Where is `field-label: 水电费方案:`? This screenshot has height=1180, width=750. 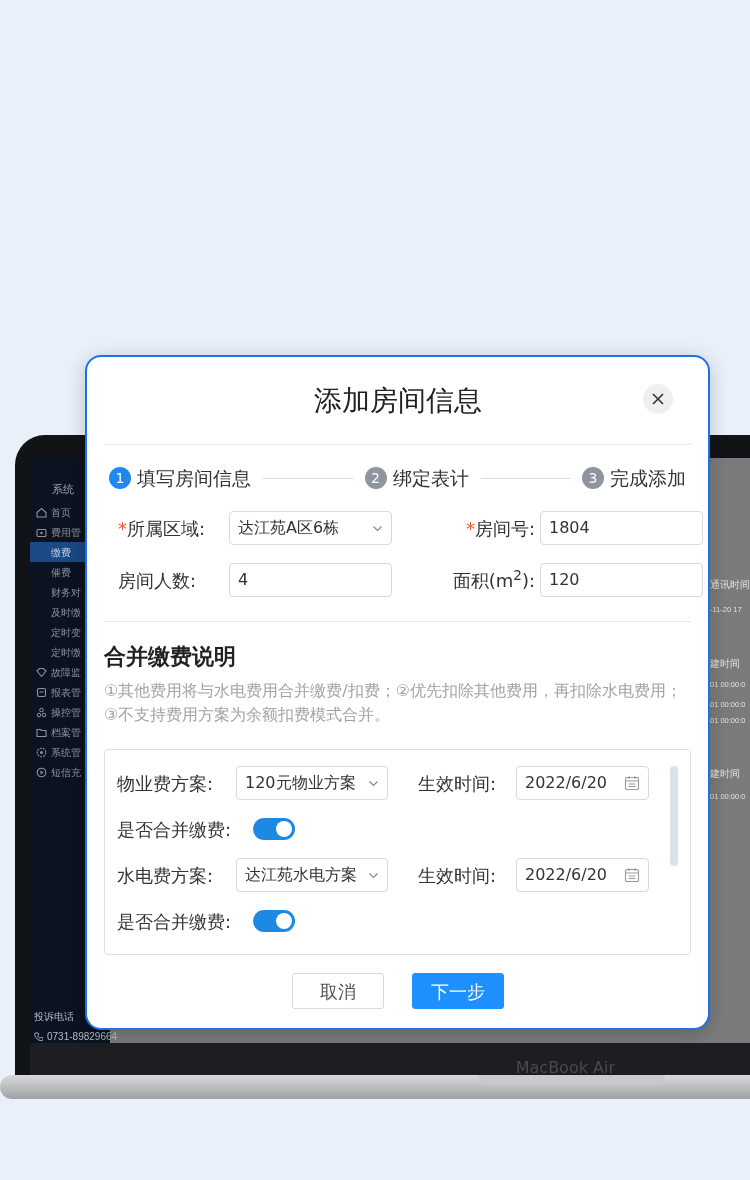
field-label: 水电费方案: is located at coordinates (166, 875).